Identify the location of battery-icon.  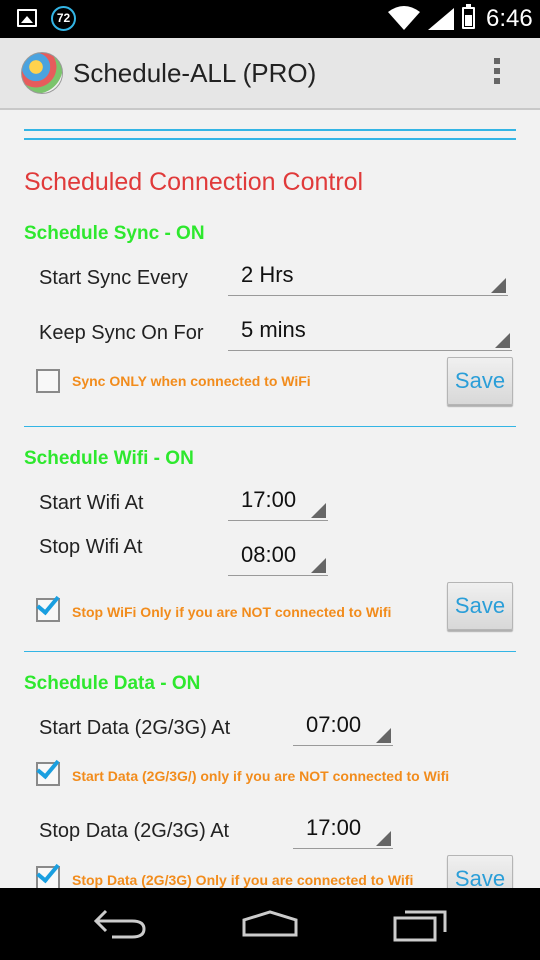
(468, 16).